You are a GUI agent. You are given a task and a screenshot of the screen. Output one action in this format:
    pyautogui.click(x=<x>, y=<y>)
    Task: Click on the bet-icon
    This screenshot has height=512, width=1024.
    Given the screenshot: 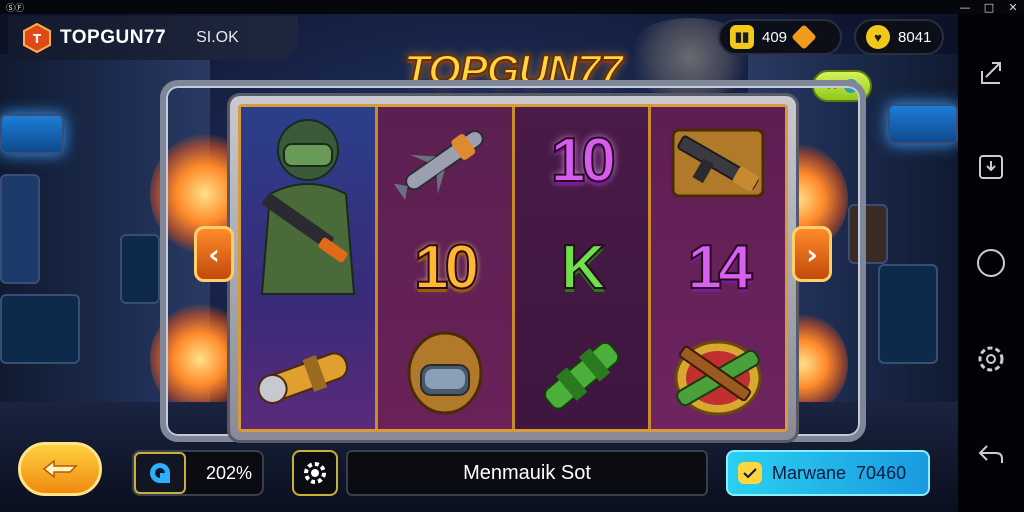 What is the action you would take?
    pyautogui.click(x=160, y=473)
    